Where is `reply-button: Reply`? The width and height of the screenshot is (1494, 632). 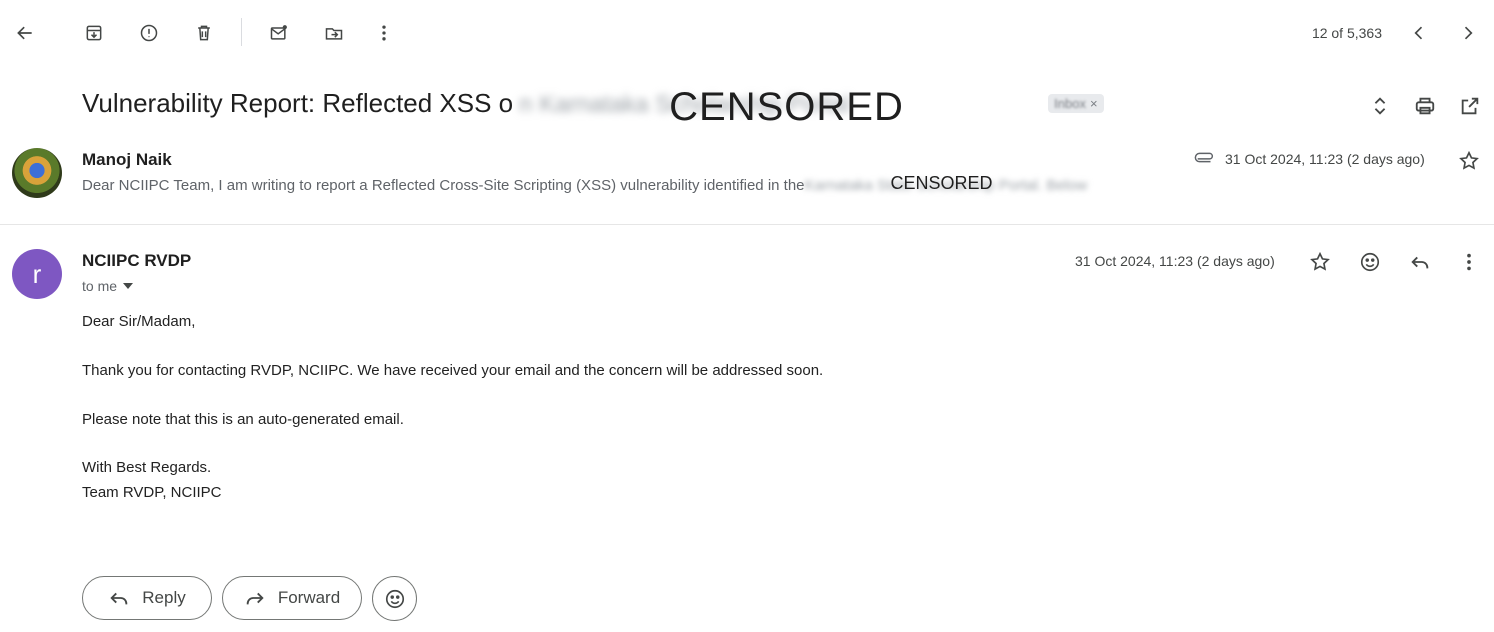 reply-button: Reply is located at coordinates (147, 598).